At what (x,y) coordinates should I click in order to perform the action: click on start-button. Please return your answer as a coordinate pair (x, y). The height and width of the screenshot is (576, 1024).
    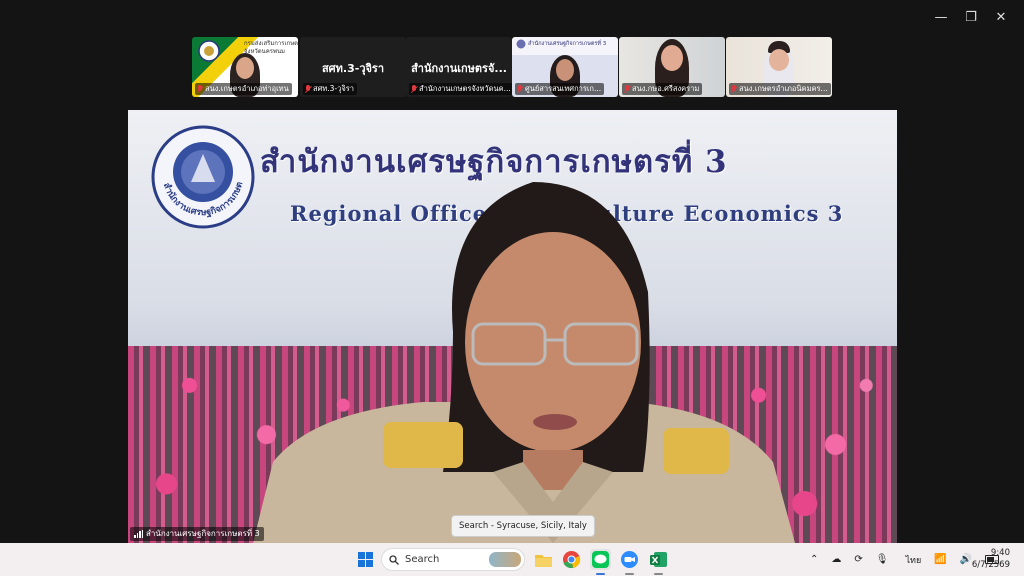
    Looking at the image, I should click on (365, 559).